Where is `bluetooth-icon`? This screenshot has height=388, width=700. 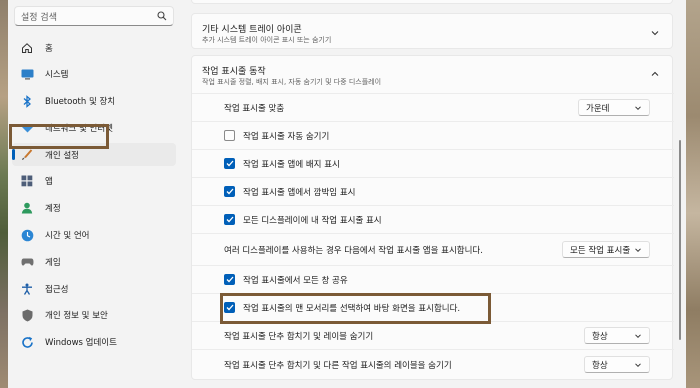 bluetooth-icon is located at coordinates (27, 101).